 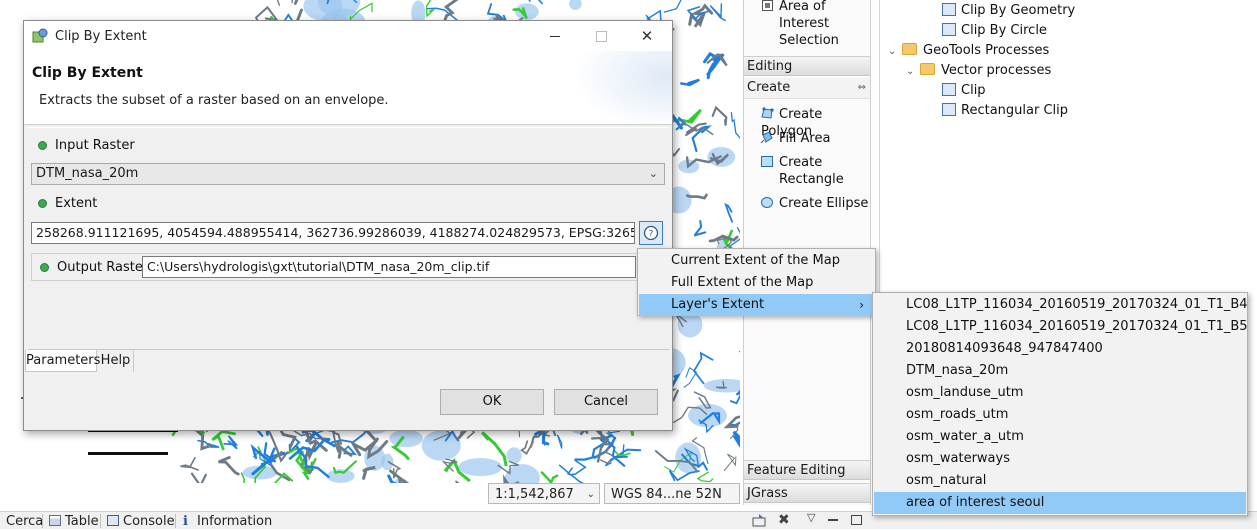 I want to click on cancel-button: Cancel, so click(x=606, y=402).